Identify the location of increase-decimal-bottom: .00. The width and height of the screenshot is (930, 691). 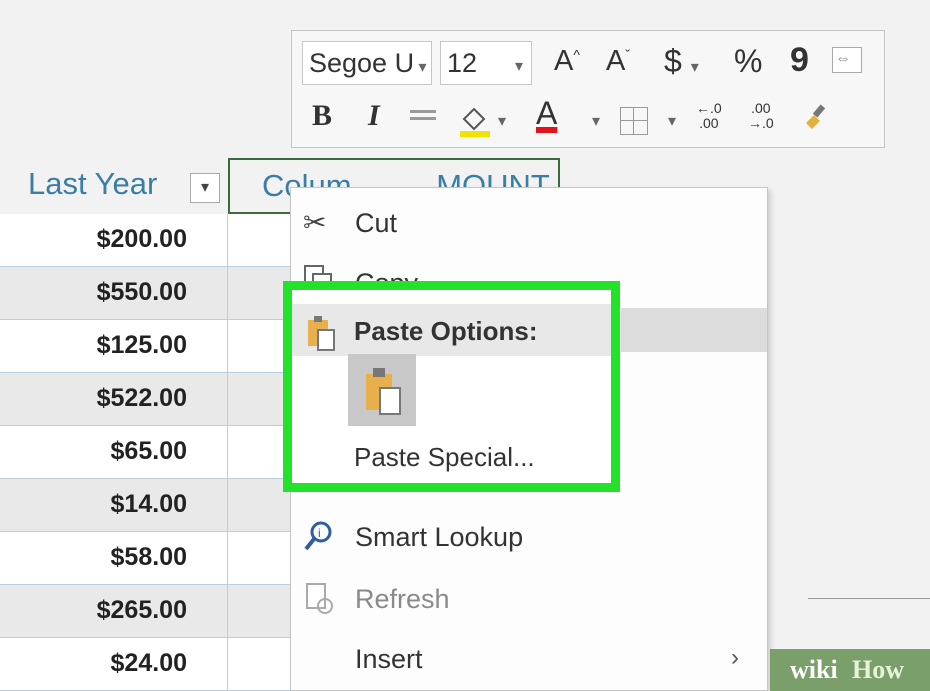
(709, 123).